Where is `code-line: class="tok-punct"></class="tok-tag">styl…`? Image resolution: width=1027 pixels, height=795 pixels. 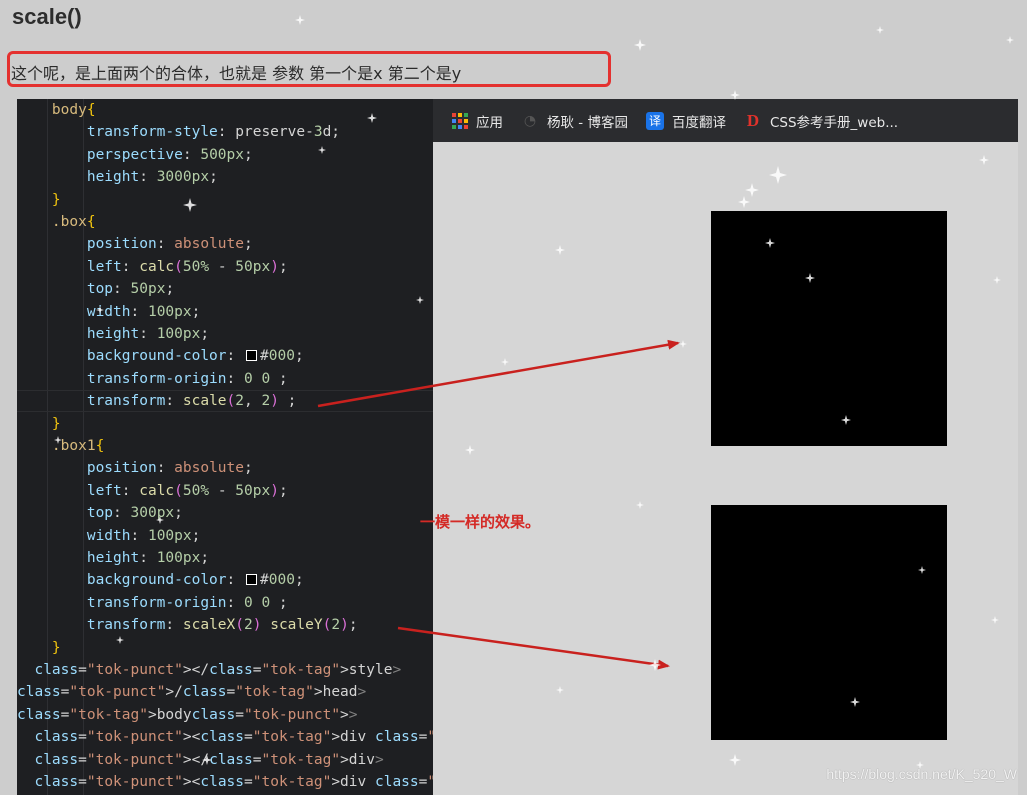
code-line: class="tok-punct"></class="tok-tag">styl… is located at coordinates (218, 670).